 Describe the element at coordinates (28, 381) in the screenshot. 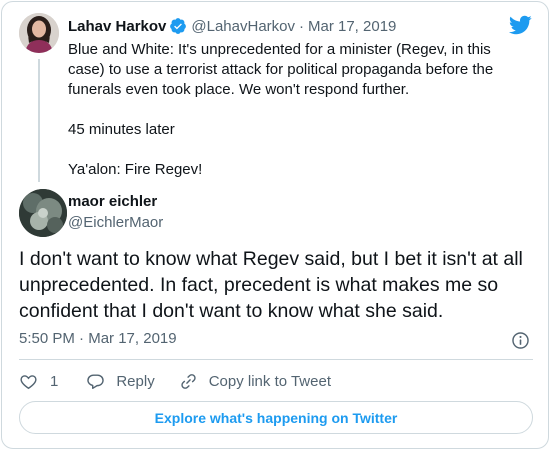

I see `heart-icon` at that location.